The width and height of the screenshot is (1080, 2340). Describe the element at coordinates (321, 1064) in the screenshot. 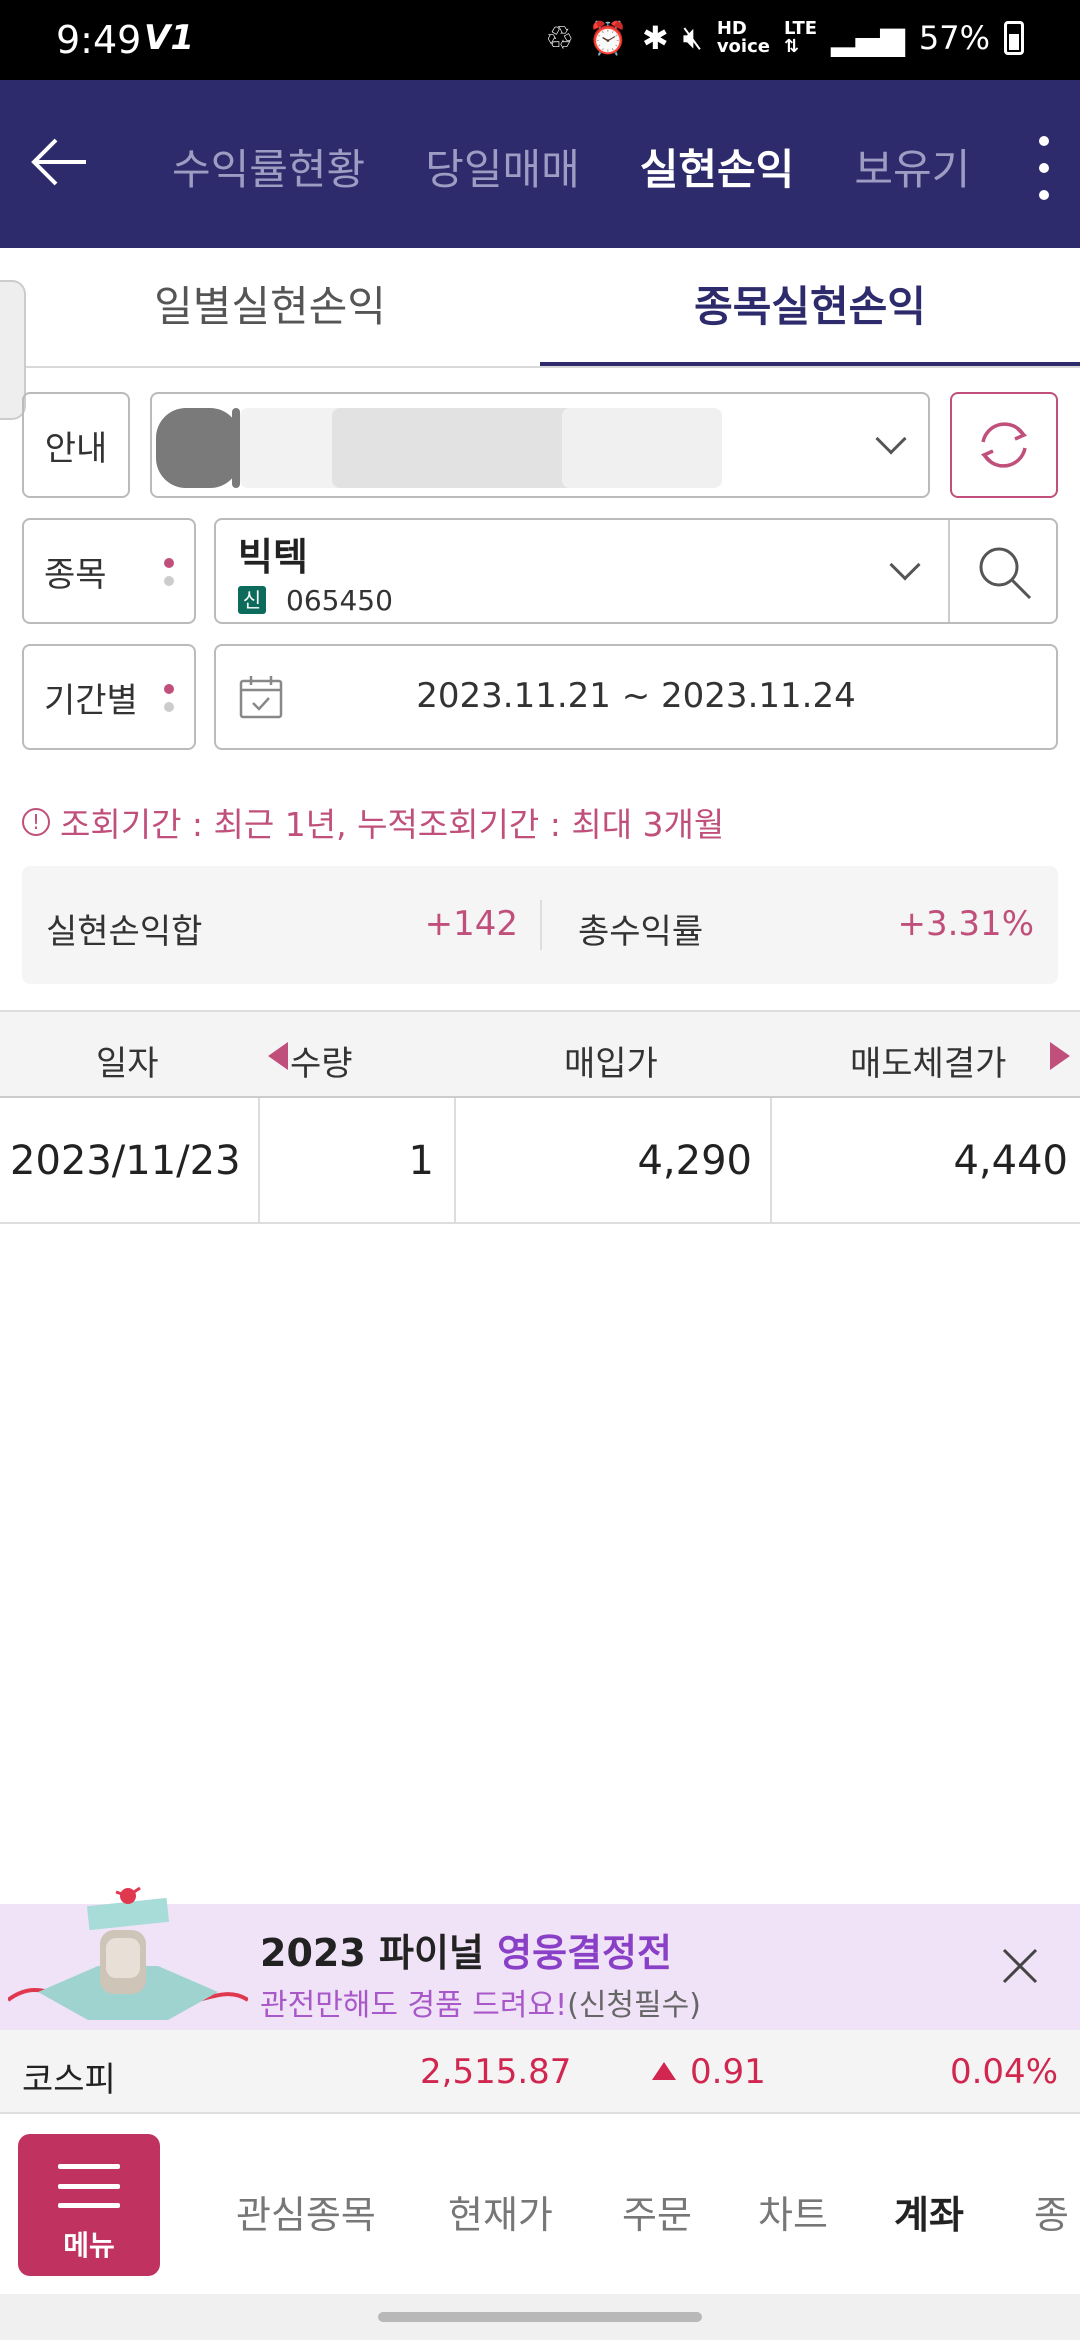

I see `column-header-qty: 수량` at that location.